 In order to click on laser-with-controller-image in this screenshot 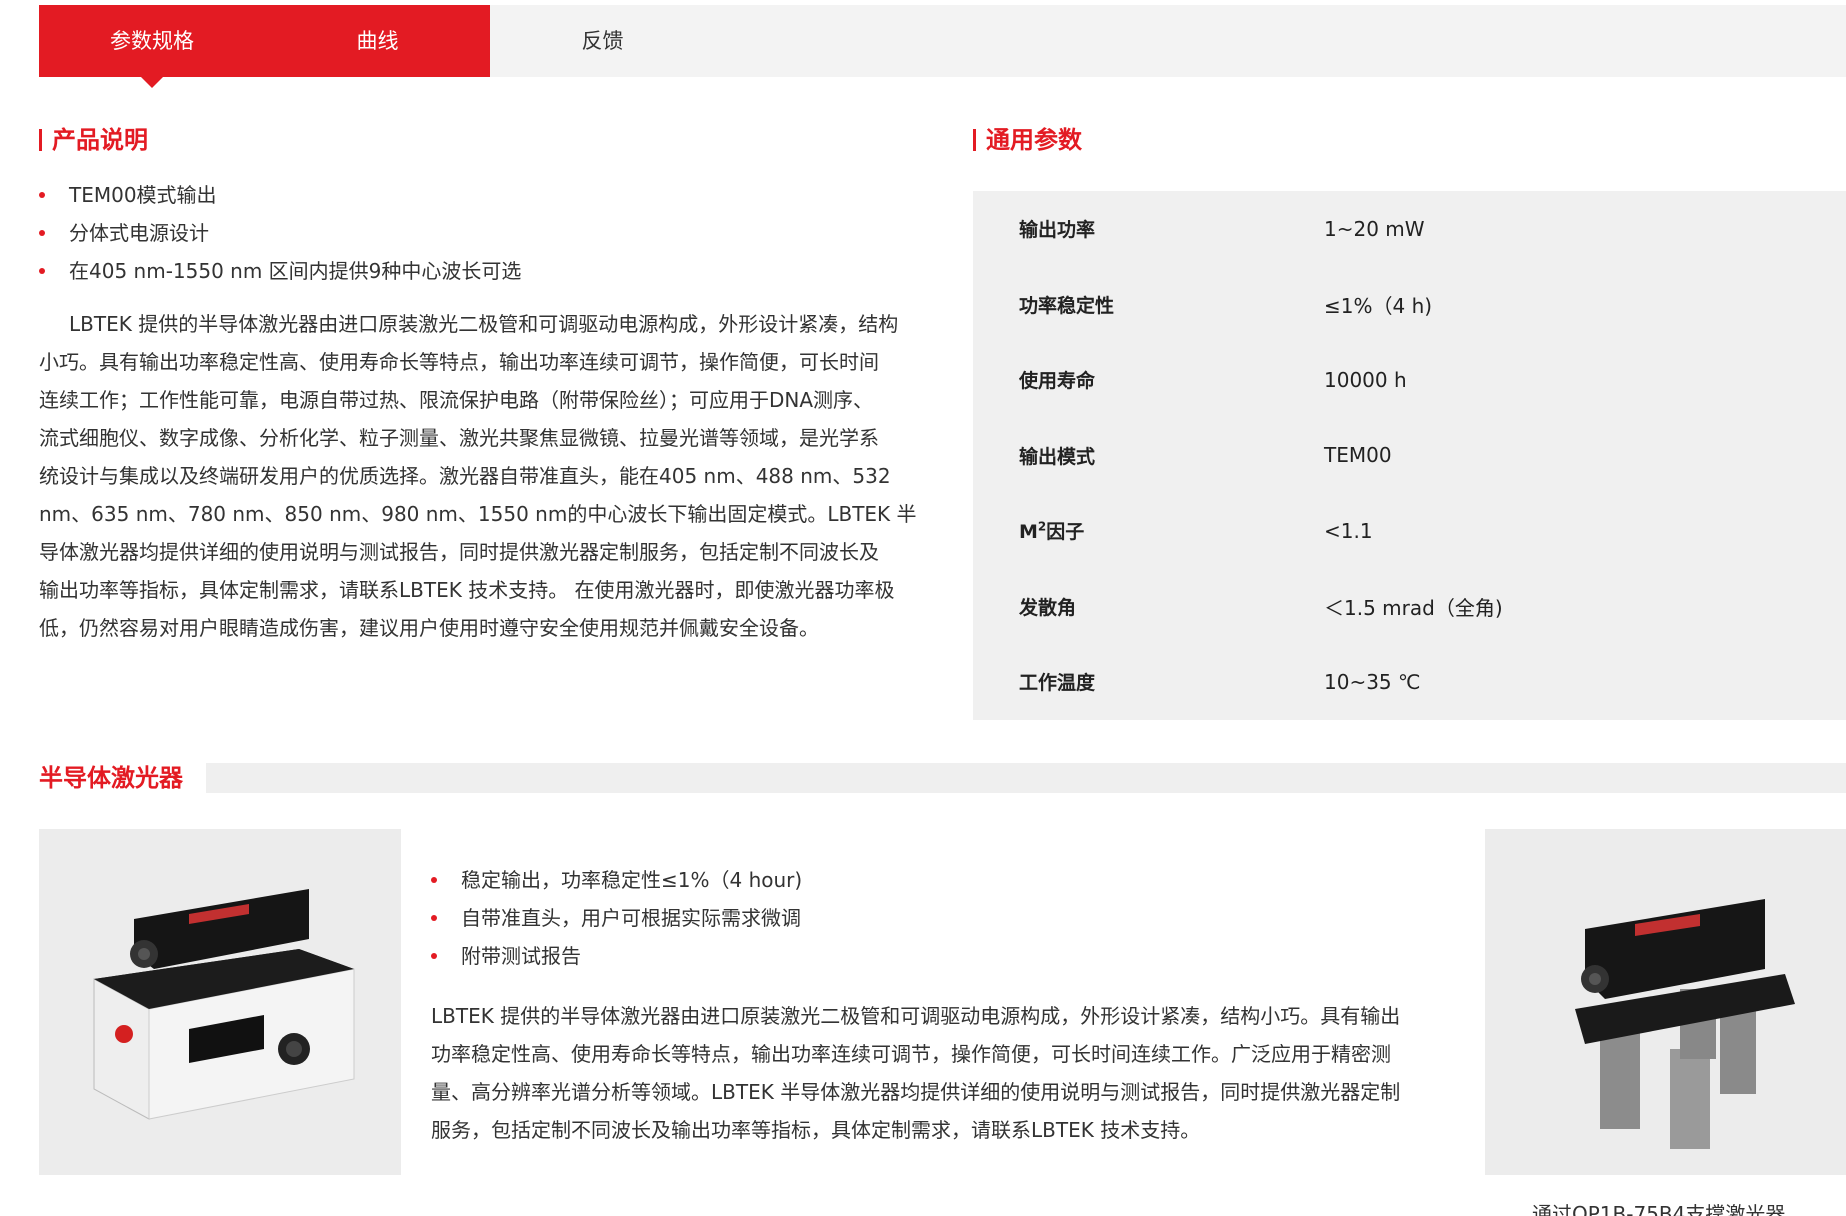, I will do `click(220, 1002)`.